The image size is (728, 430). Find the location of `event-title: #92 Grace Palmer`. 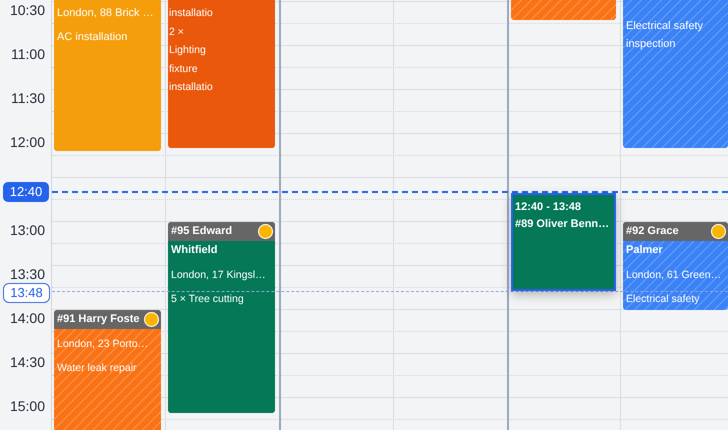

event-title: #92 Grace Palmer is located at coordinates (652, 241).